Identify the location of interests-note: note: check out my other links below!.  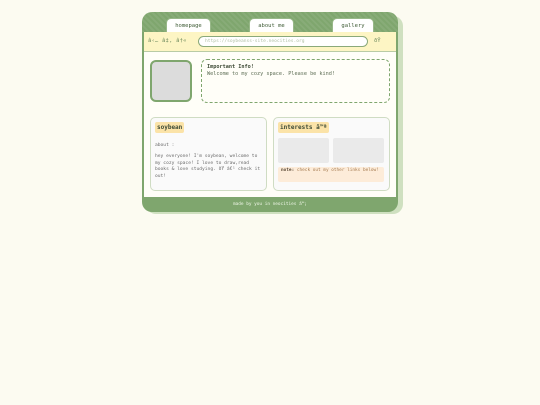
(331, 174).